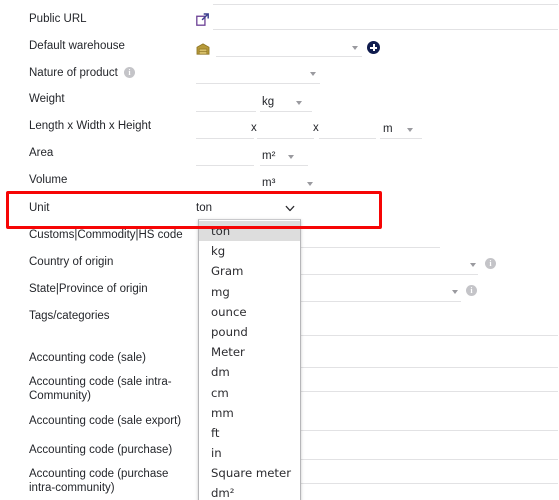 The image size is (559, 500). Describe the element at coordinates (39, 208) in the screenshot. I see `label-unit: Unit` at that location.